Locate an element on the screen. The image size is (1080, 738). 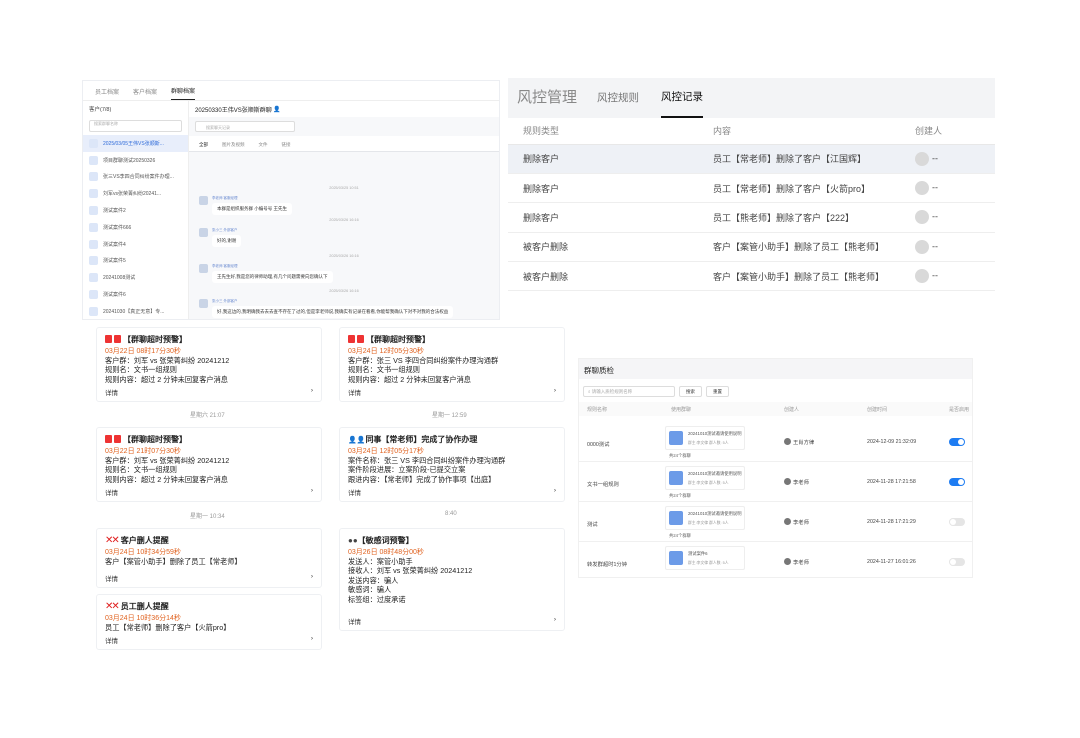
card-line: 客户群：刘军 vs 张荣菁纠纷 20241212 is located at coordinates (167, 360).